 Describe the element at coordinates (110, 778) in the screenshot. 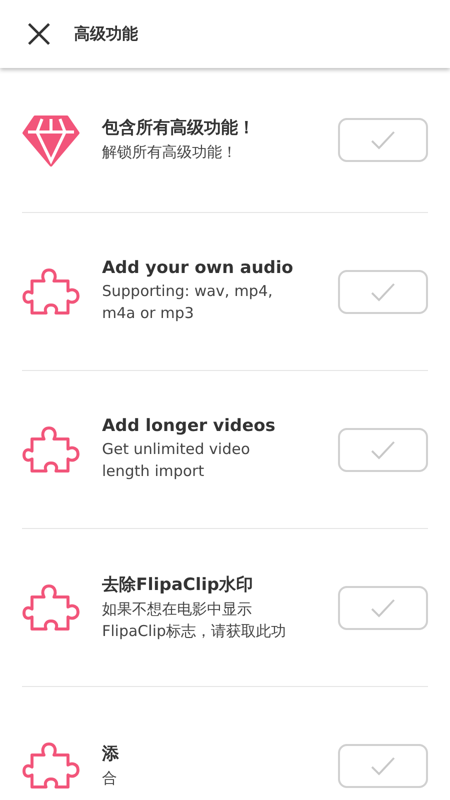

I see `feature-description: 合` at that location.